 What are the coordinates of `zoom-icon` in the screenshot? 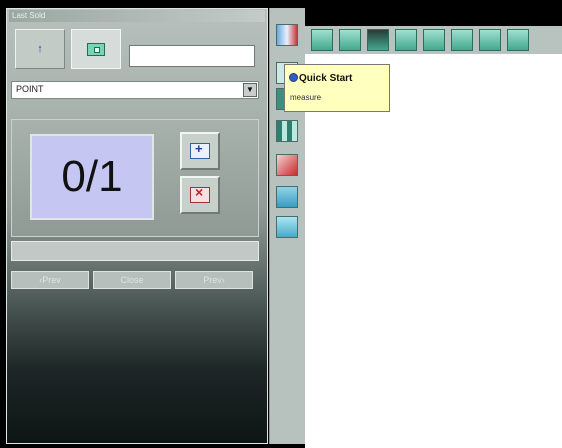 It's located at (287, 197).